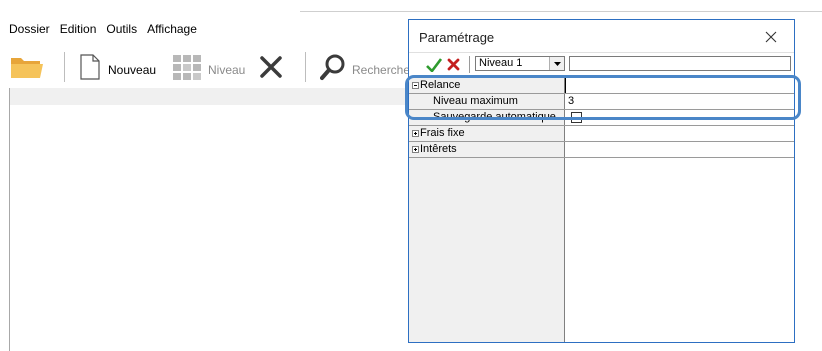 The height and width of the screenshot is (351, 822). I want to click on category-frais-fixe: Frais fixe, so click(601, 134).